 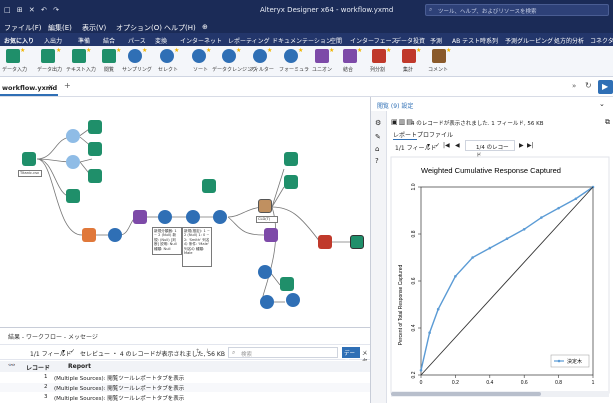 I want to click on tab-in-out: 入出力, so click(x=53, y=40).